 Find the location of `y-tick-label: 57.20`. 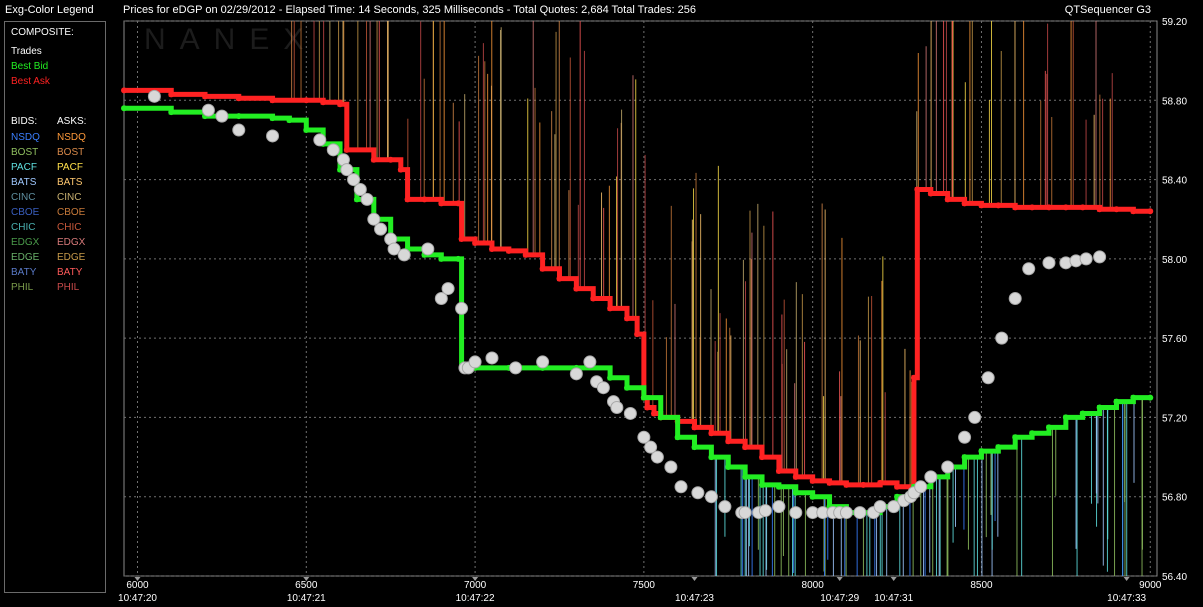

y-tick-label: 57.20 is located at coordinates (1174, 418).